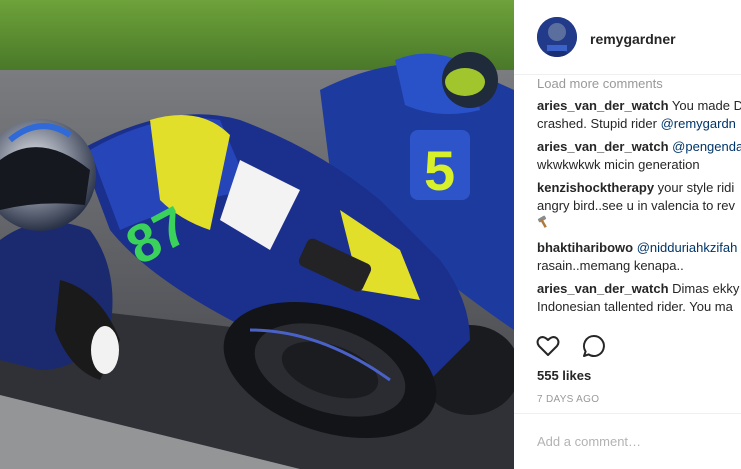  What do you see at coordinates (557, 37) in the screenshot?
I see `avatar` at bounding box center [557, 37].